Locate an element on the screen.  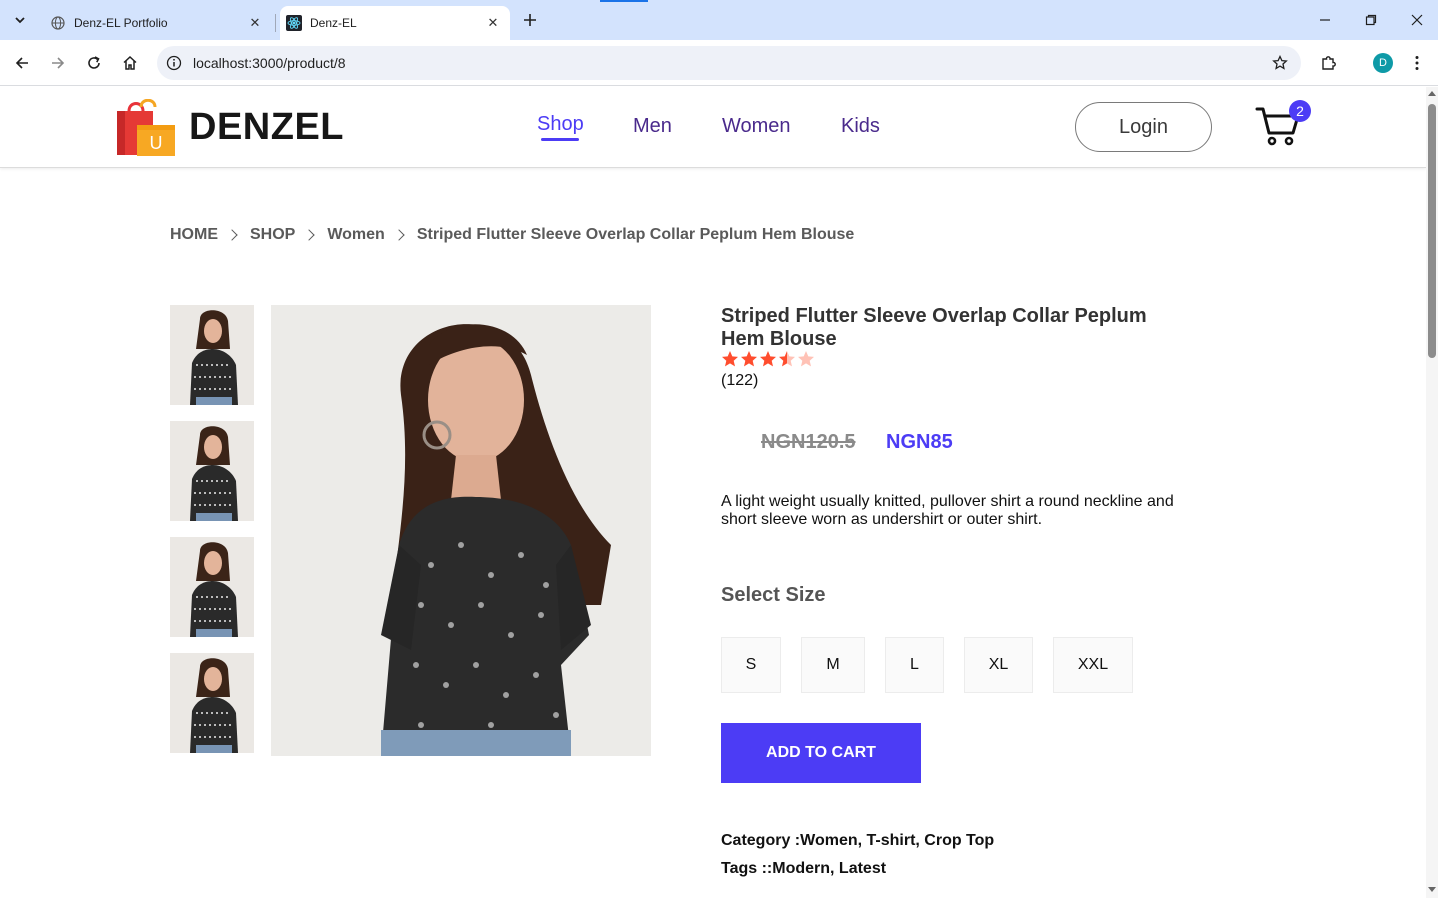
close-window-button is located at coordinates (1417, 20).